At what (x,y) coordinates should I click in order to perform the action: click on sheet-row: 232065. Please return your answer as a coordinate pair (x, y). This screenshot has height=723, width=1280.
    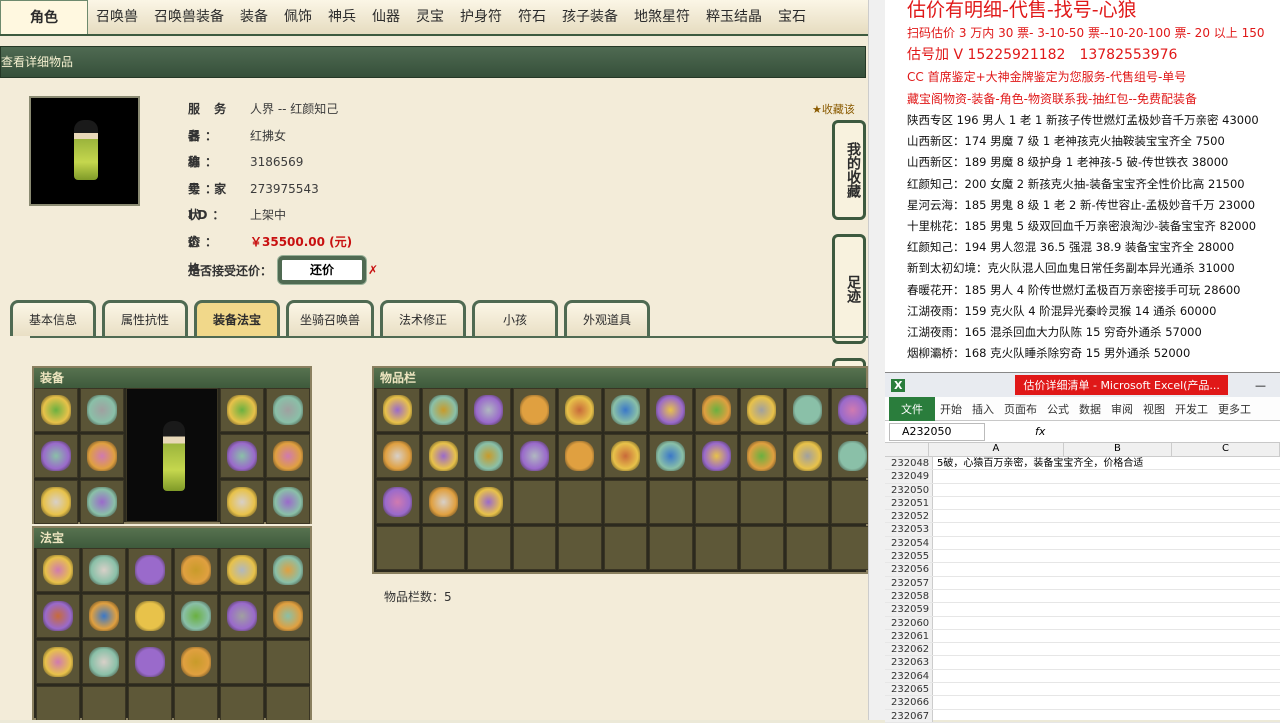
    Looking at the image, I should click on (1082, 690).